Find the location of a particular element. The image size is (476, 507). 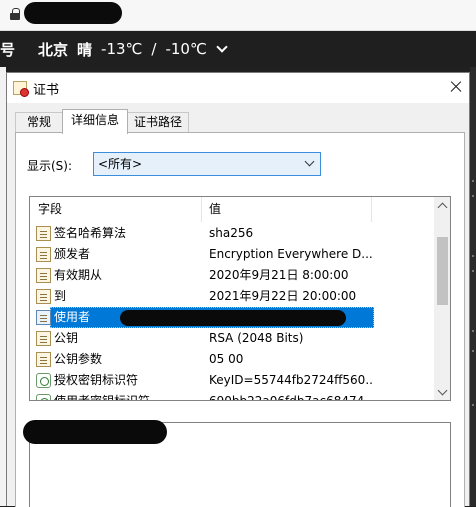

redacted-value is located at coordinates (233, 318).